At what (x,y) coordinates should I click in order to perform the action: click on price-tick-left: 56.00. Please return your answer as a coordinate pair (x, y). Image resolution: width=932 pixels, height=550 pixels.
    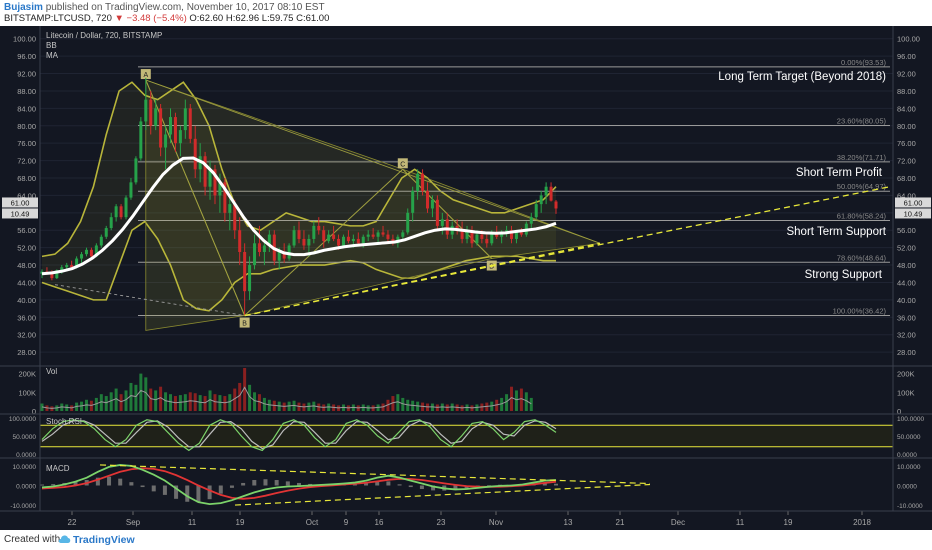
    Looking at the image, I should click on (26, 230).